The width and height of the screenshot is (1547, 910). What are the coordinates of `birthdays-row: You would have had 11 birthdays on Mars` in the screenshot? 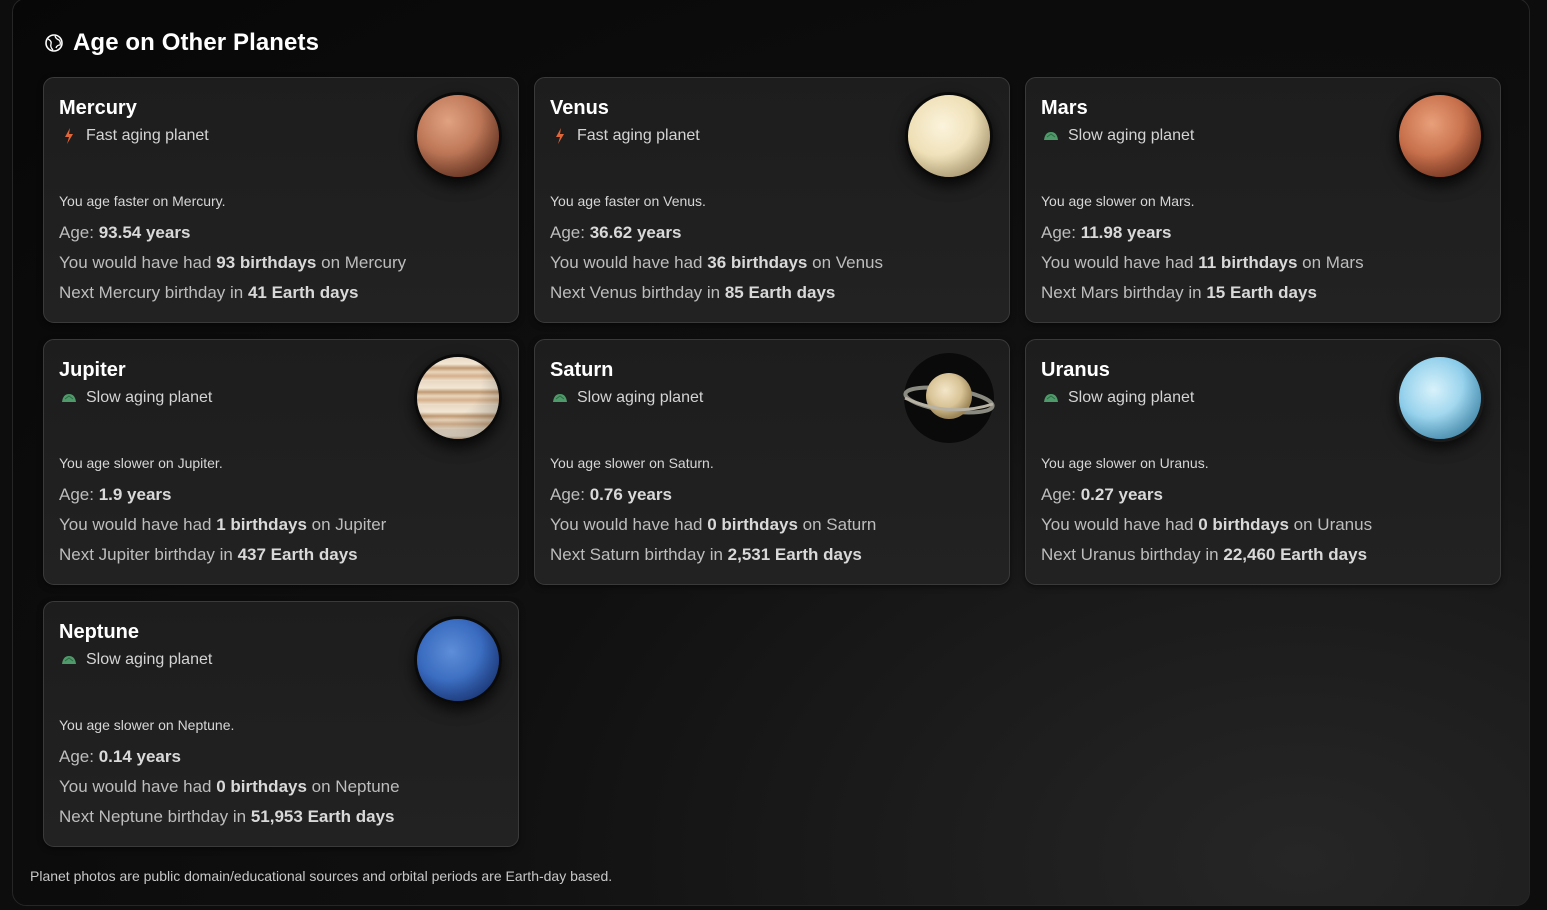 It's located at (1263, 263).